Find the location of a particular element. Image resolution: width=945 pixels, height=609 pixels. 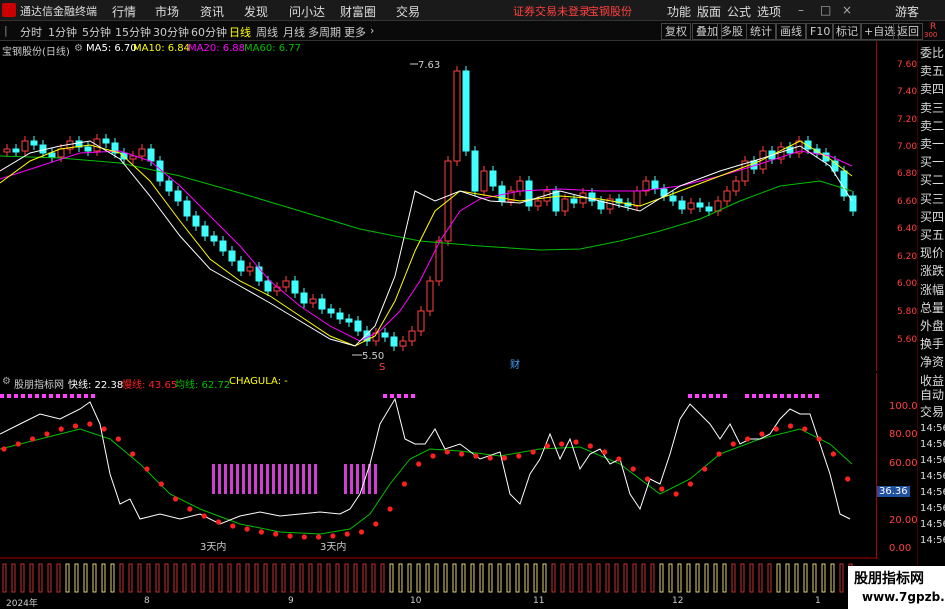

btn-duogu: 多股 is located at coordinates (732, 31).